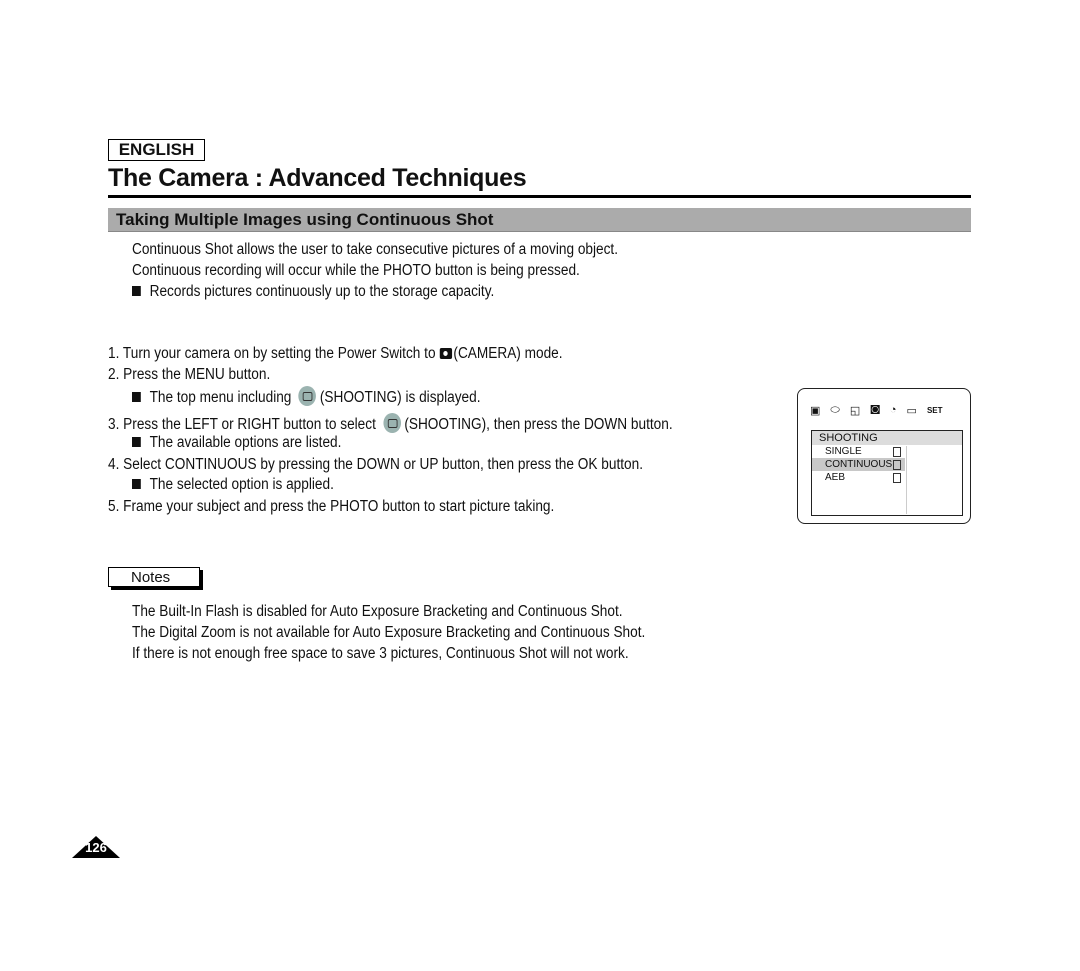 This screenshot has width=1080, height=971. I want to click on step-2: 2. Press the MENU button., so click(189, 374).